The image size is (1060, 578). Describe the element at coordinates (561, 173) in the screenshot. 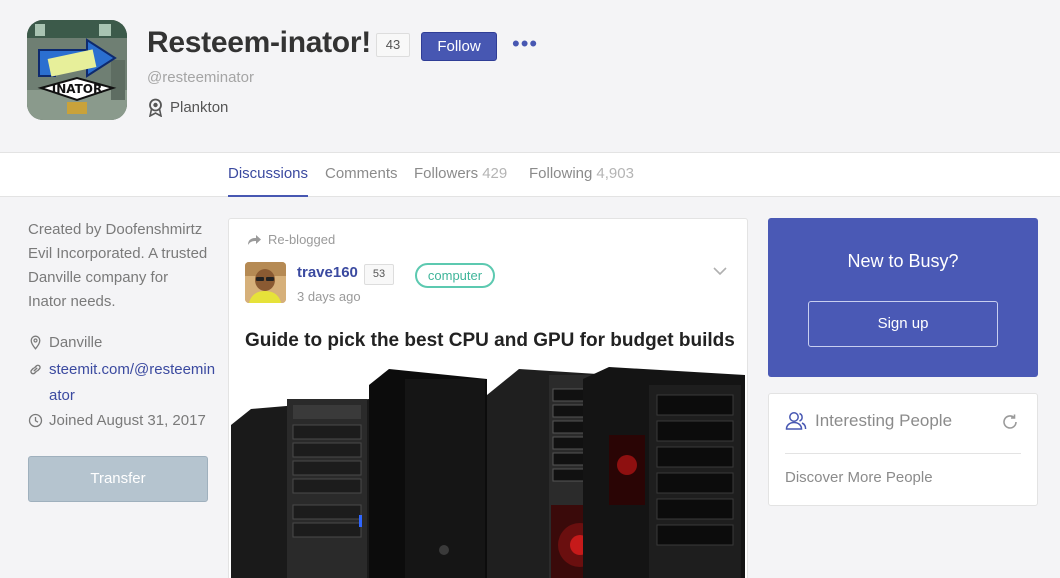

I see `tab-following-label: Following` at that location.